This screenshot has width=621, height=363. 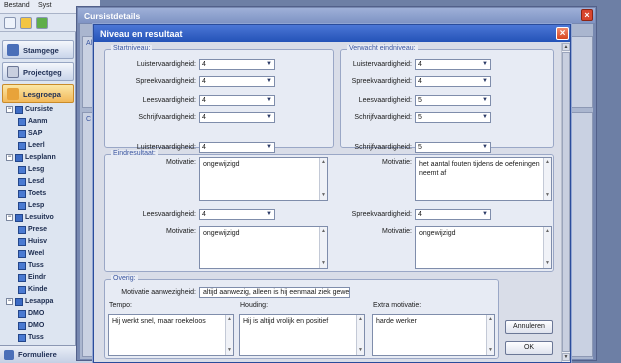 What do you see at coordinates (237, 147) in the screenshot?
I see `select-eind-luister: 4 ▼` at bounding box center [237, 147].